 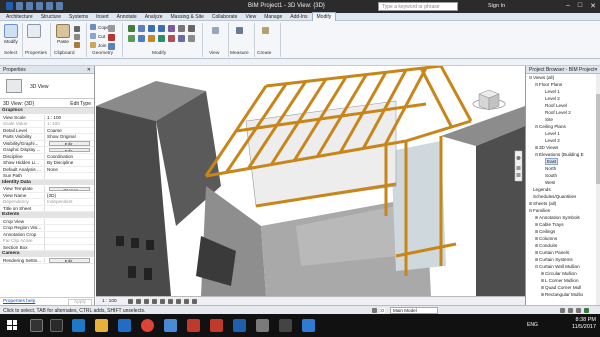 I want to click on worksets-icon, so click(x=374, y=310).